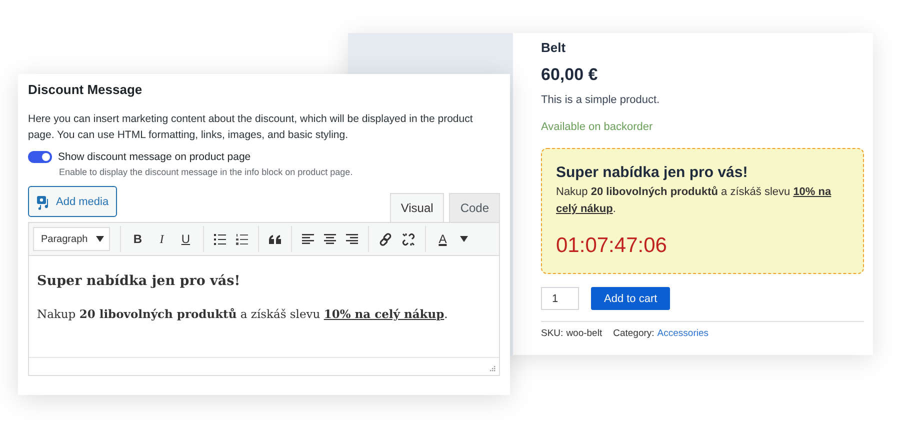 Image resolution: width=900 pixels, height=428 pixels. What do you see at coordinates (493, 369) in the screenshot?
I see `resize-handle-icon` at bounding box center [493, 369].